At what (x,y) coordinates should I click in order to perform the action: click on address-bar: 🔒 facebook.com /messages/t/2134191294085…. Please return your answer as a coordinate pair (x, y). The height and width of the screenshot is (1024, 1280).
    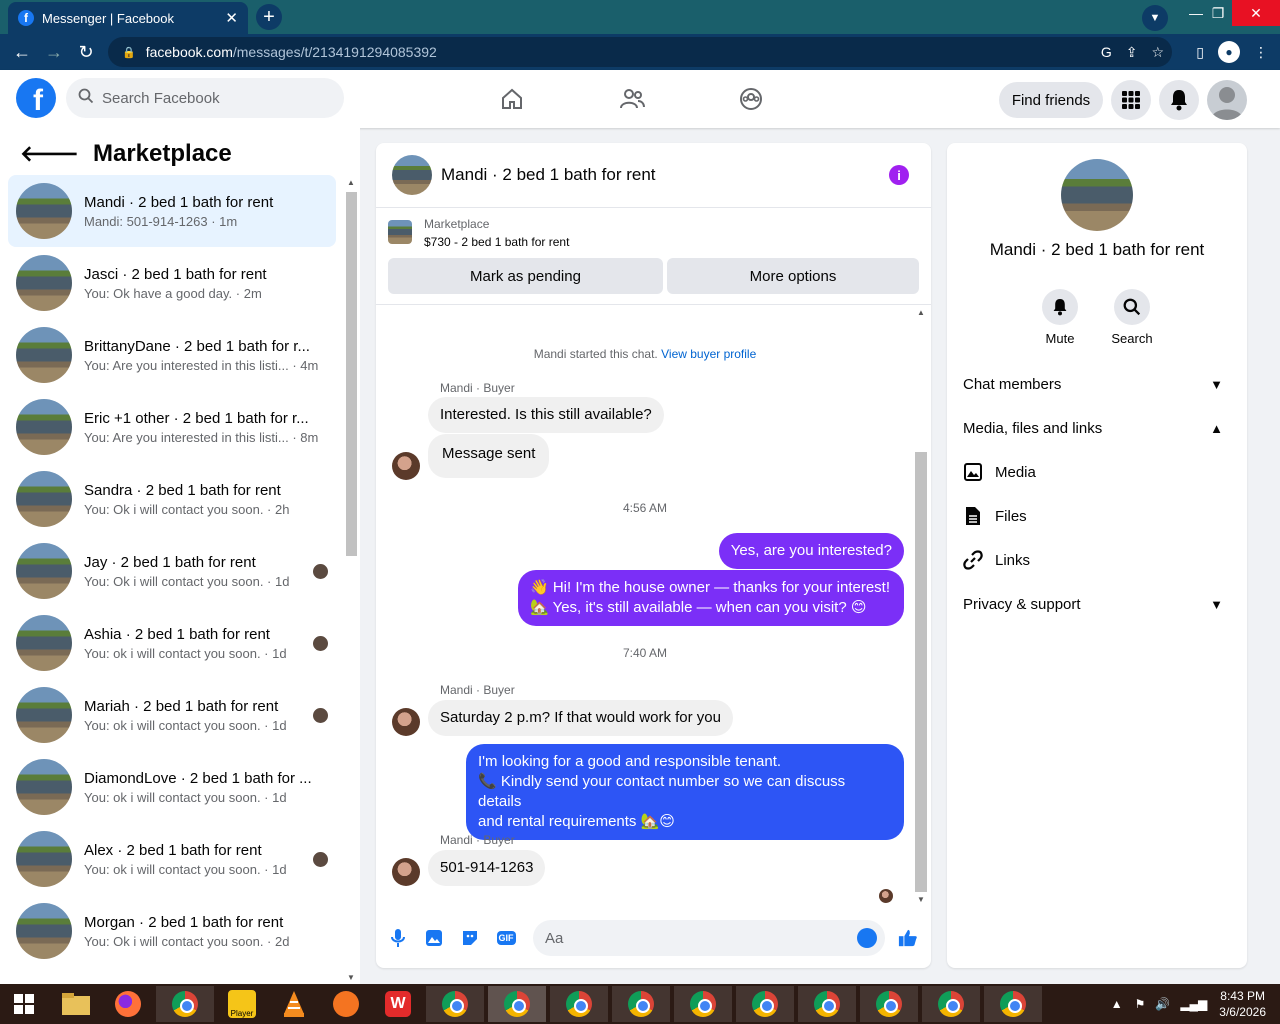
    Looking at the image, I should click on (640, 52).